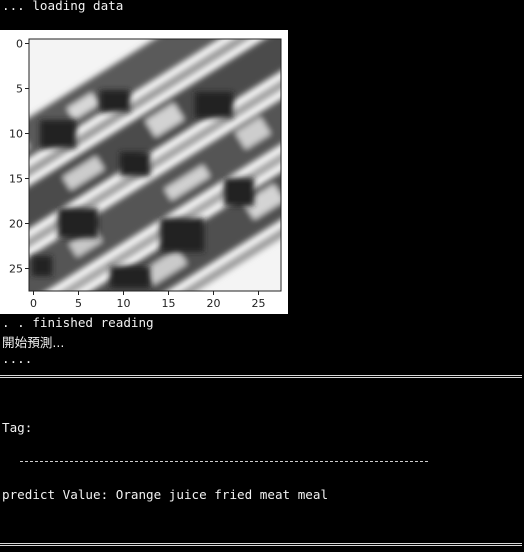 This screenshot has width=524, height=552. I want to click on y-tick-label: 20, so click(16, 224).